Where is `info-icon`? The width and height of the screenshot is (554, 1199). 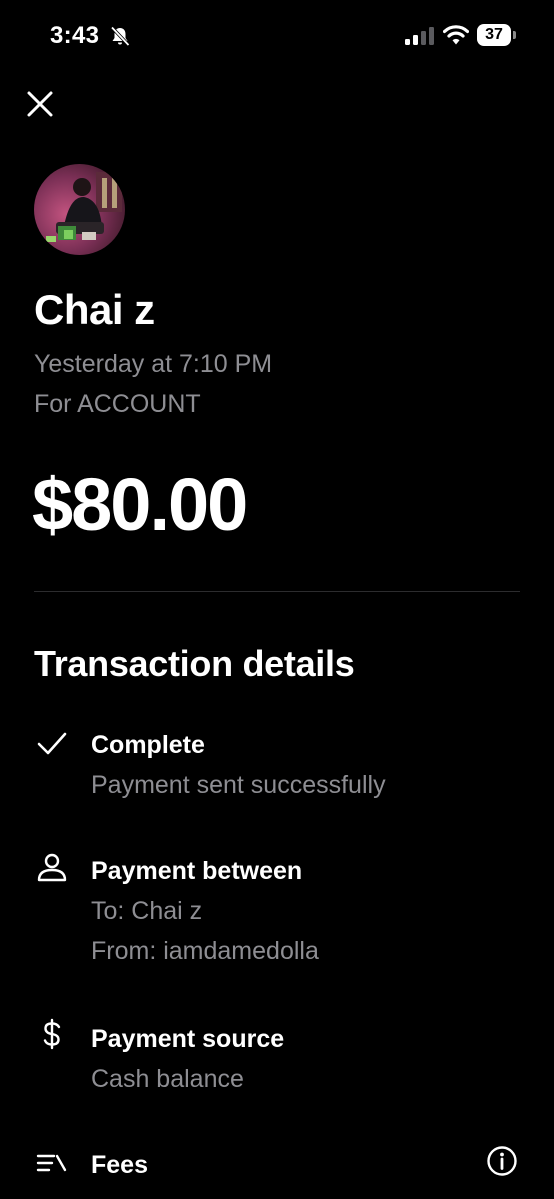
info-icon is located at coordinates (502, 1161).